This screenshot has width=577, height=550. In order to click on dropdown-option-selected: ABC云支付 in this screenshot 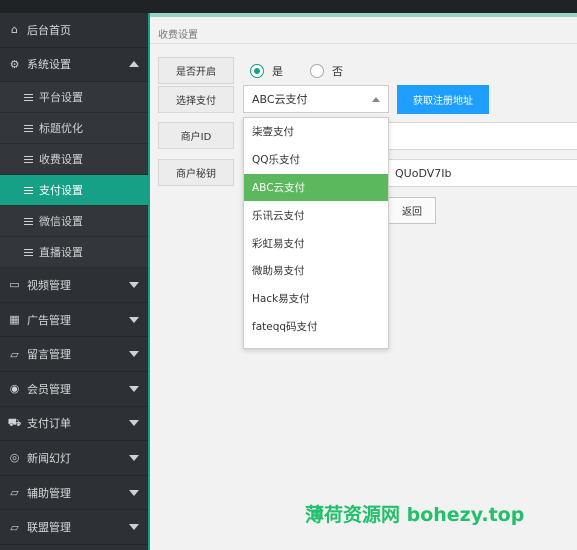, I will do `click(316, 187)`.